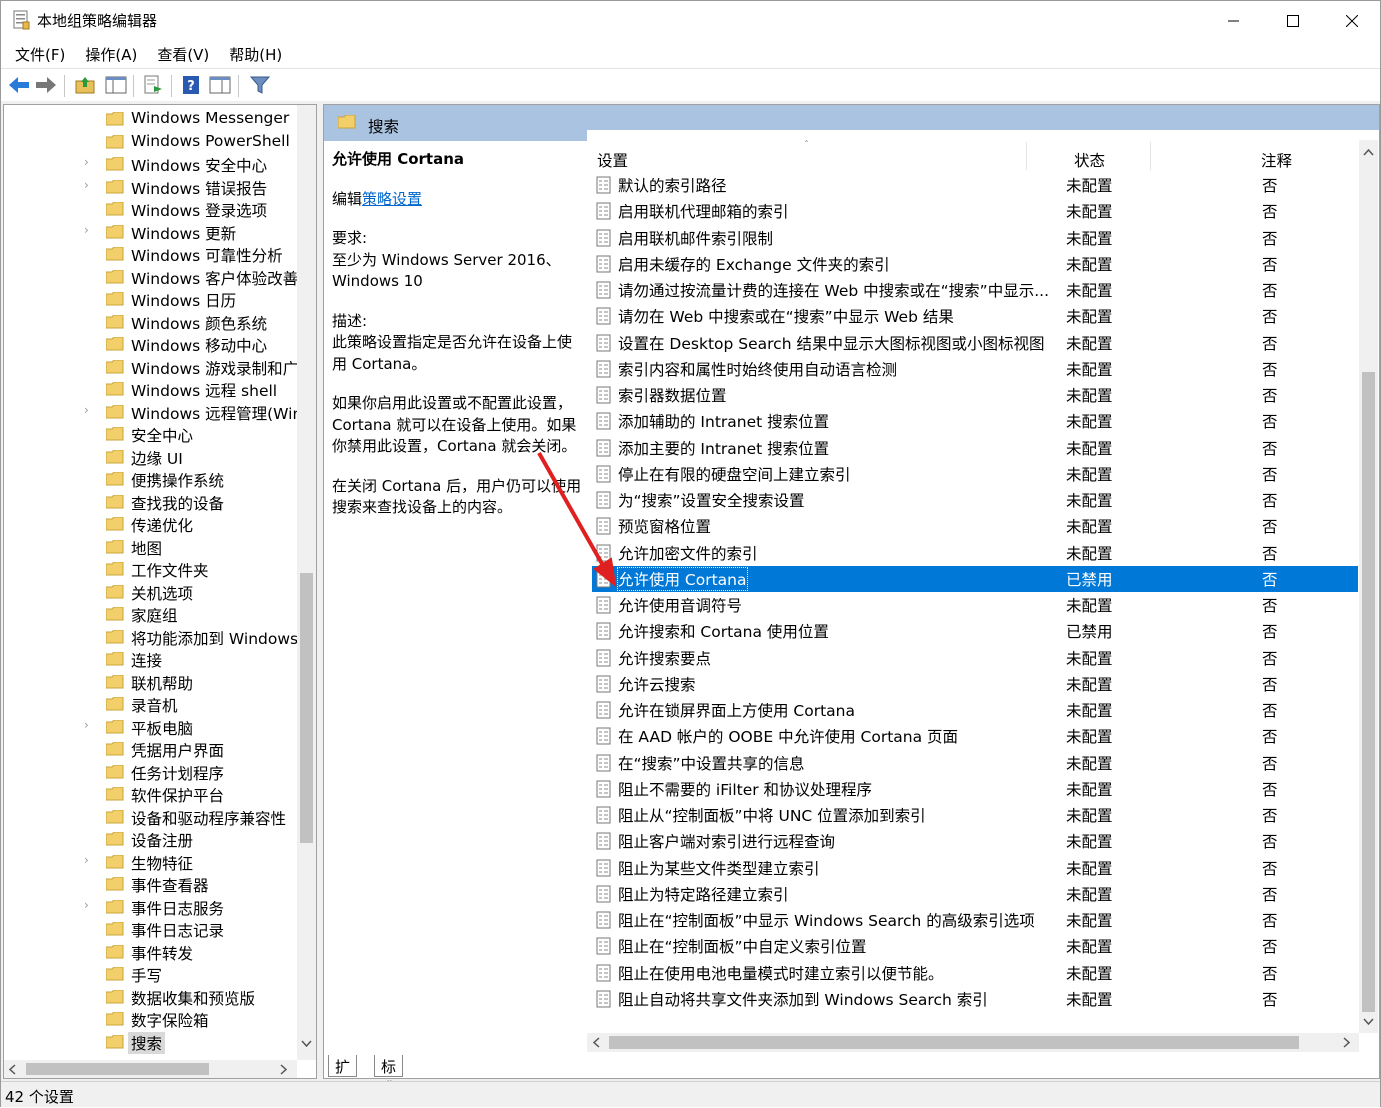 This screenshot has width=1381, height=1108. What do you see at coordinates (158, 637) in the screenshot?
I see `tree-item: 将功能添加到 Windows 1` at bounding box center [158, 637].